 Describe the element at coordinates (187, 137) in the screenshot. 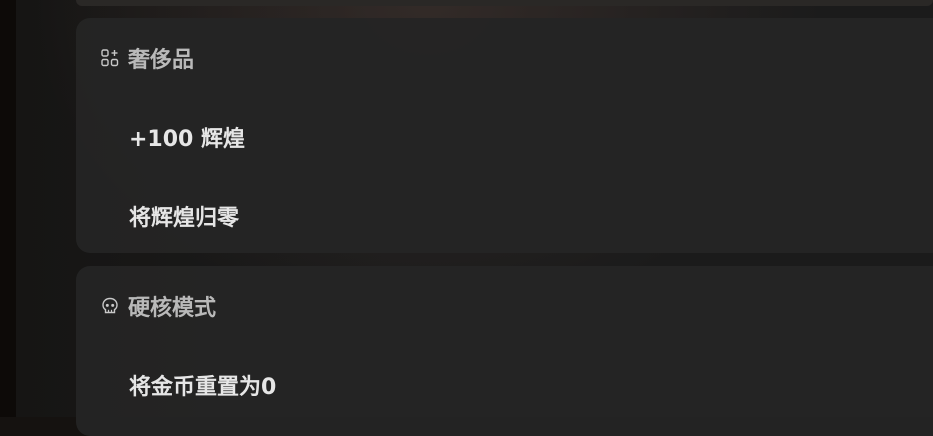

I see `add-100-glory-button: +100 辉煌` at that location.